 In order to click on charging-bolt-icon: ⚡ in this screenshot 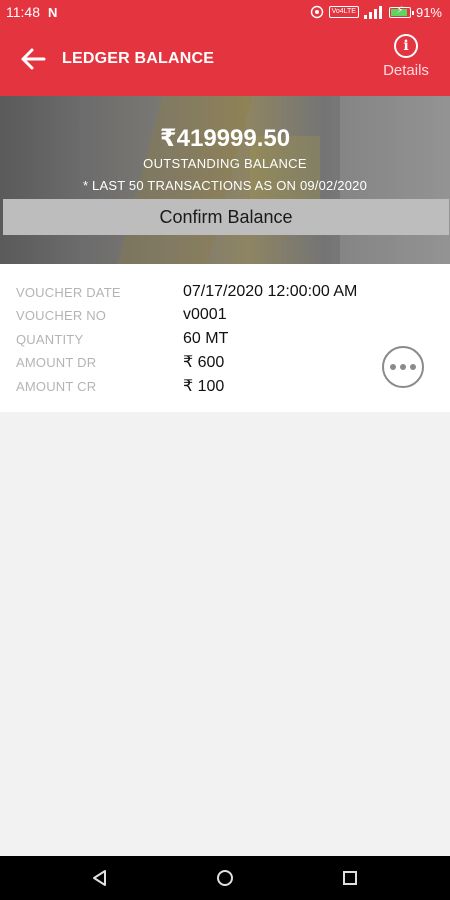, I will do `click(400, 10)`.